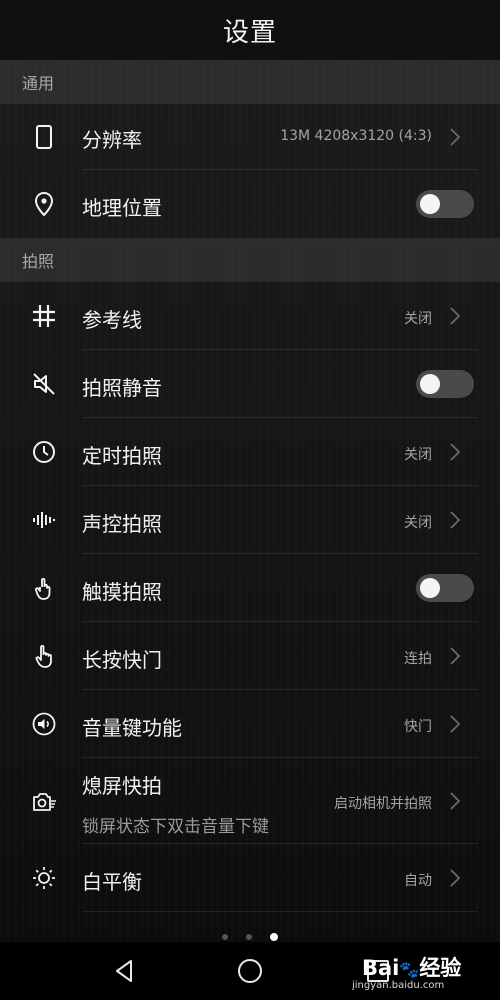  Describe the element at coordinates (175, 827) in the screenshot. I see `setting-sublabel-ultrasnap: 锁屏状态下双击音量下键` at that location.